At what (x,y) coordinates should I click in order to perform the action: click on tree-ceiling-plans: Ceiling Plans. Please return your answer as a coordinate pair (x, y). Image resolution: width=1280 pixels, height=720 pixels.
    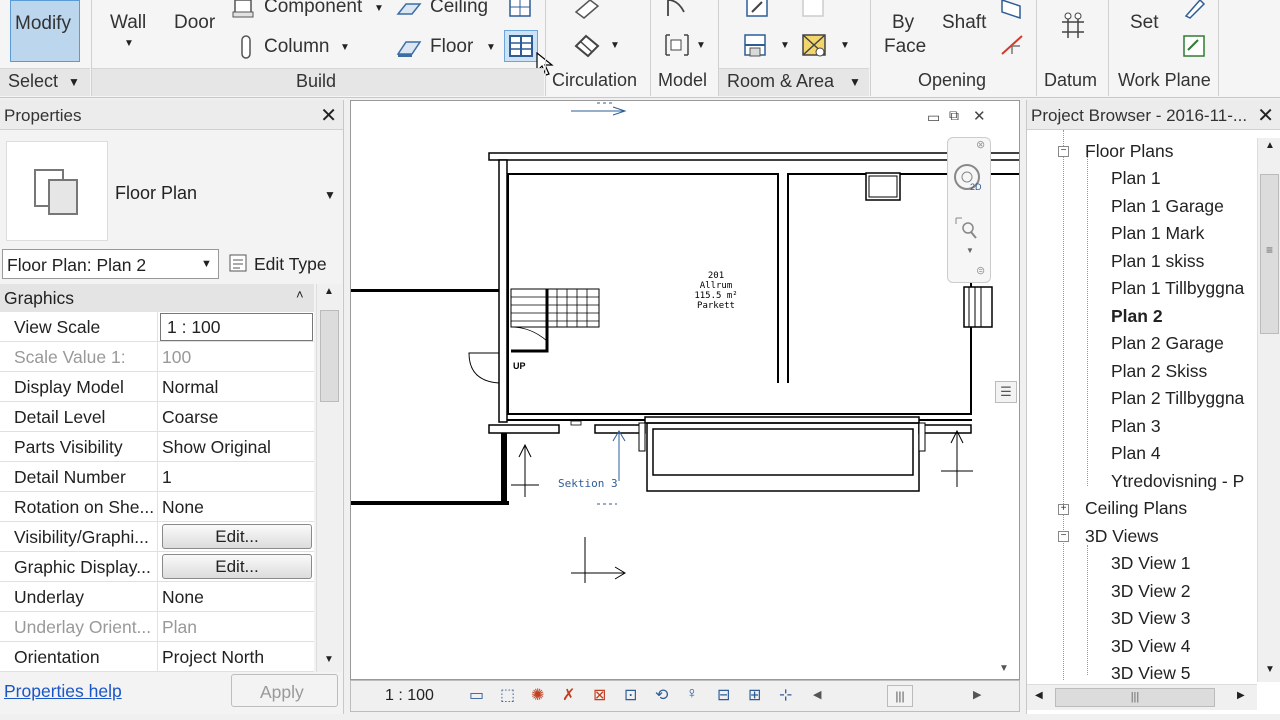
    Looking at the image, I should click on (1136, 508).